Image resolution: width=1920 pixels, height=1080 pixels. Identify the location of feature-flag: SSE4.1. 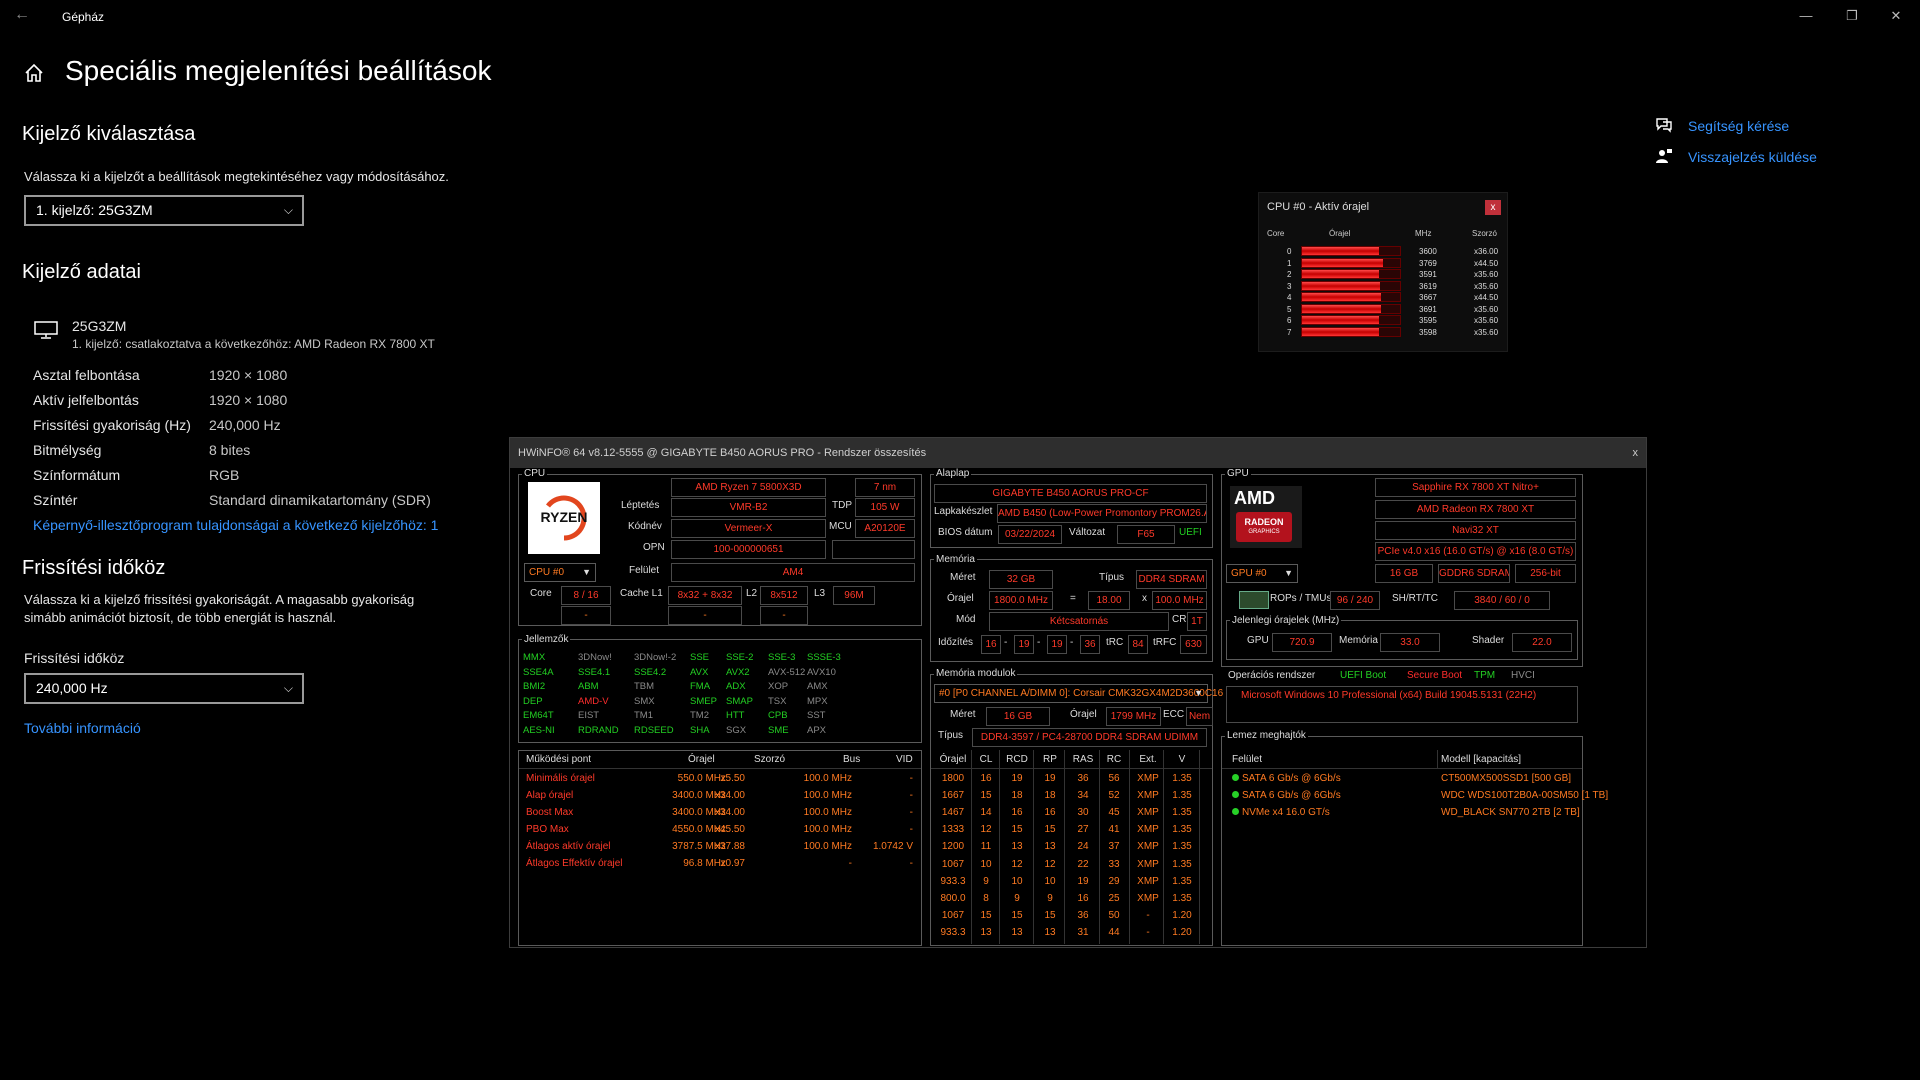
(594, 672).